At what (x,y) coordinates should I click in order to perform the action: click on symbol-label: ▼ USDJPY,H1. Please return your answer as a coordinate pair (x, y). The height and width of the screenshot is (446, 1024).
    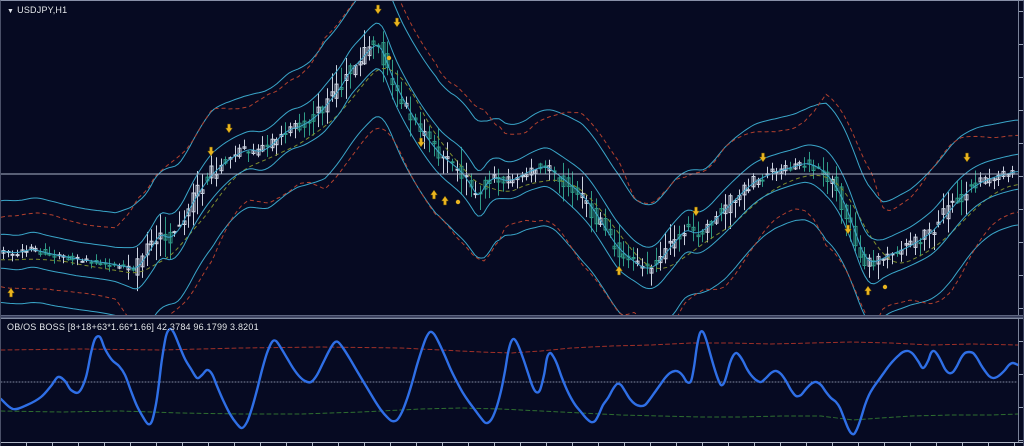
    Looking at the image, I should click on (37, 11).